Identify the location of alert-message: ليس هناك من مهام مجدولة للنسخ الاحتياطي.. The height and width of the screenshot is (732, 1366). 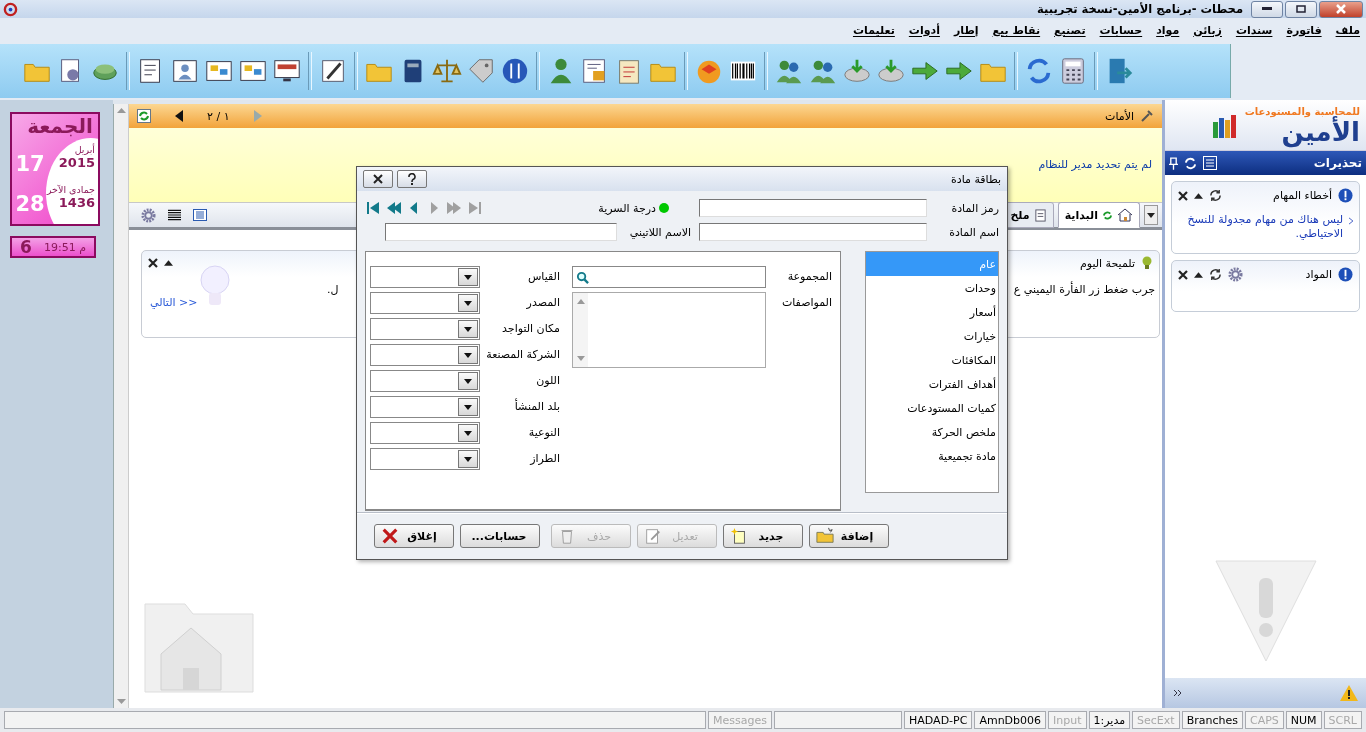
(1265, 227).